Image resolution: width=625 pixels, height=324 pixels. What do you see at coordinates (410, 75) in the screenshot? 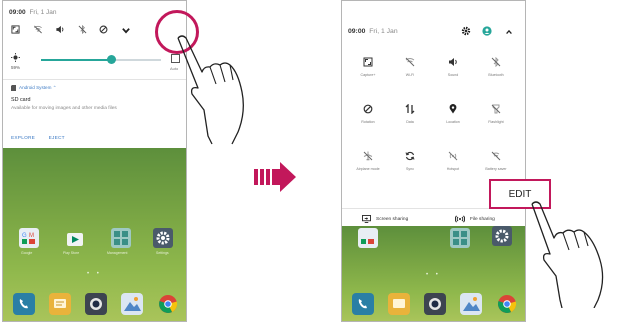
I see `tile-label: Wi-Fi` at bounding box center [410, 75].